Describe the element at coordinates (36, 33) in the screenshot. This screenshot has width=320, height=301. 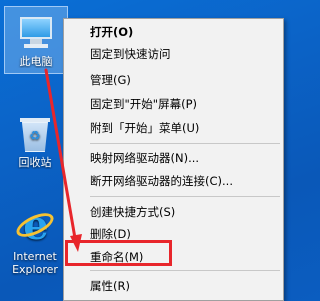
I see `this-pc-icon` at that location.